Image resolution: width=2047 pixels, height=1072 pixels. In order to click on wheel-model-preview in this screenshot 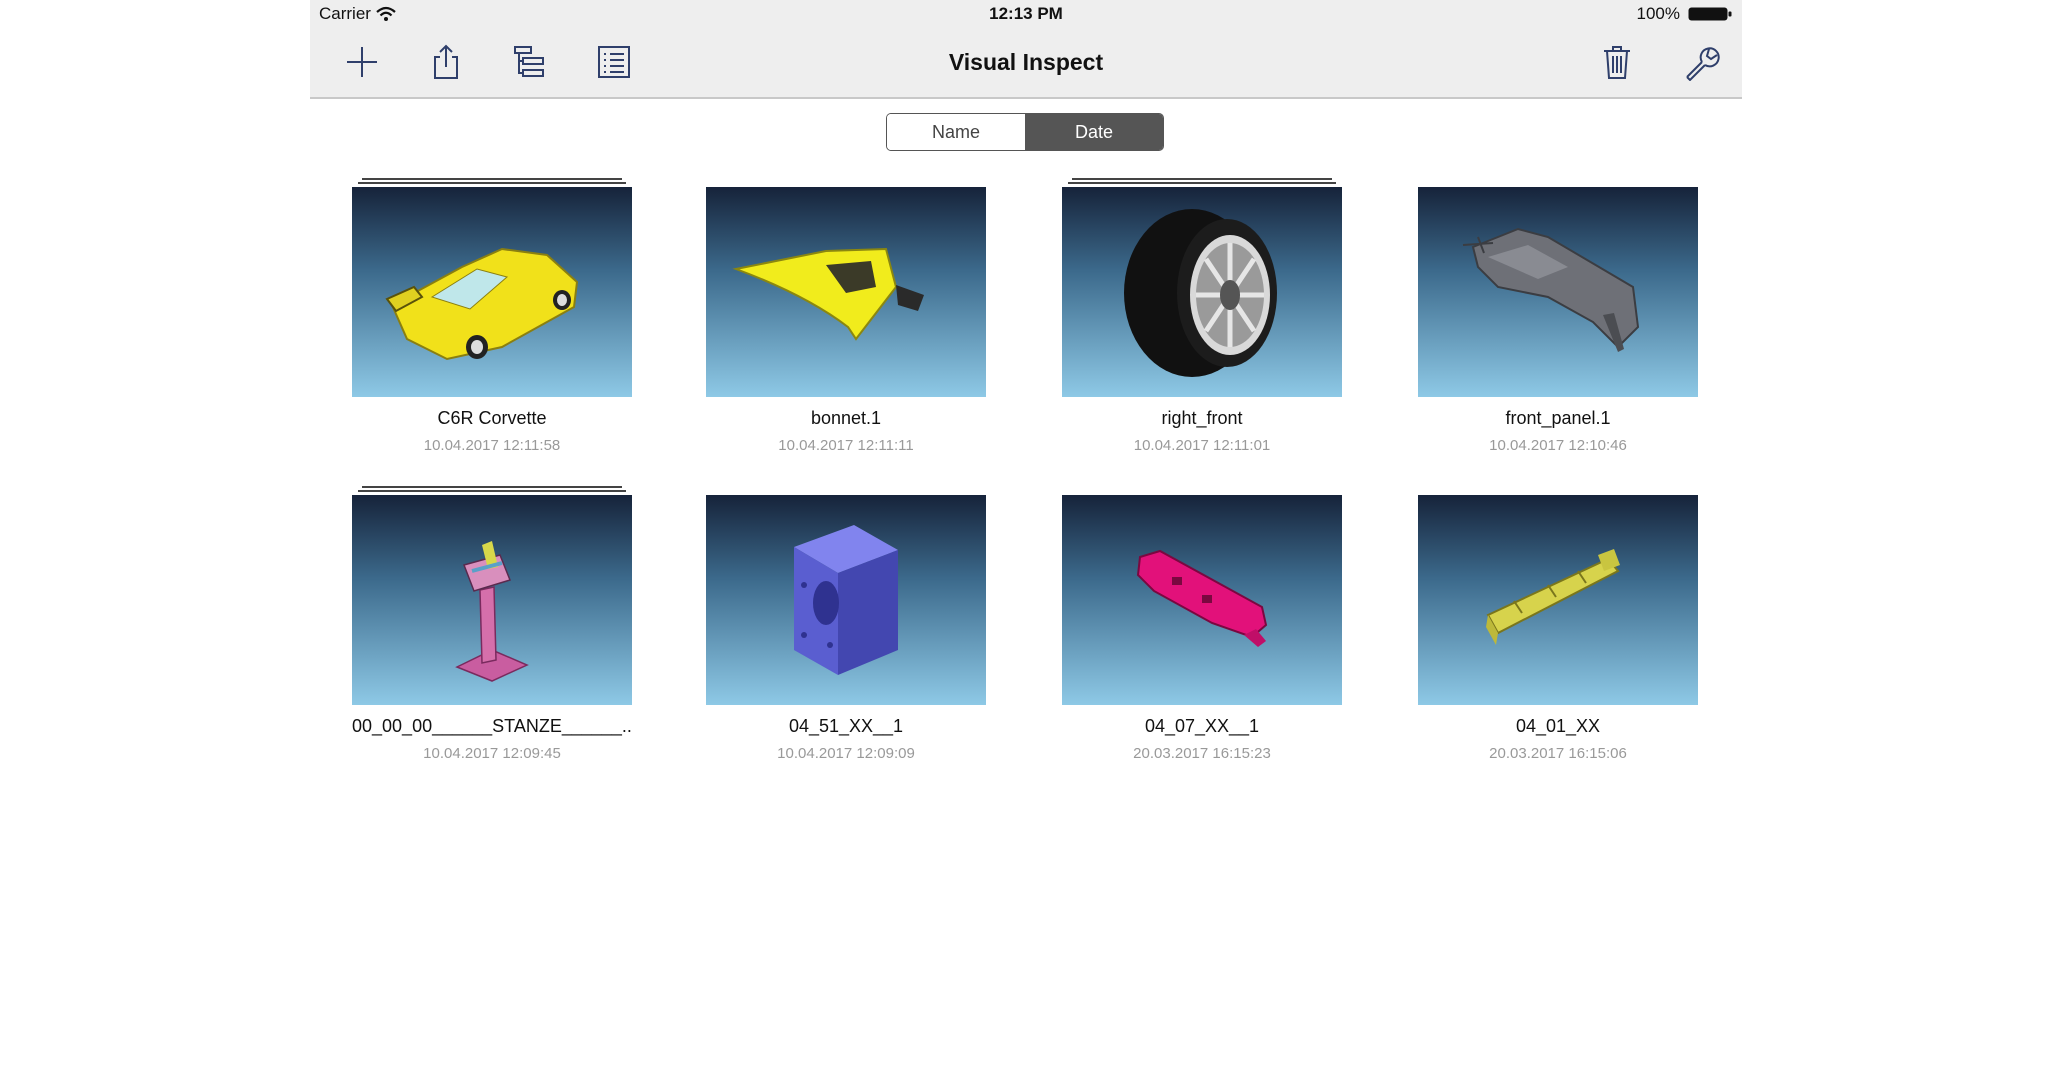, I will do `click(1200, 293)`.